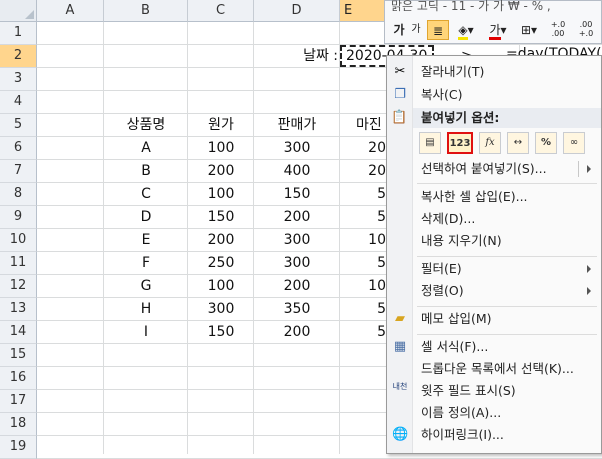 This screenshot has height=459, width=602. Describe the element at coordinates (18, 286) in the screenshot. I see `row-header-12: 12` at that location.